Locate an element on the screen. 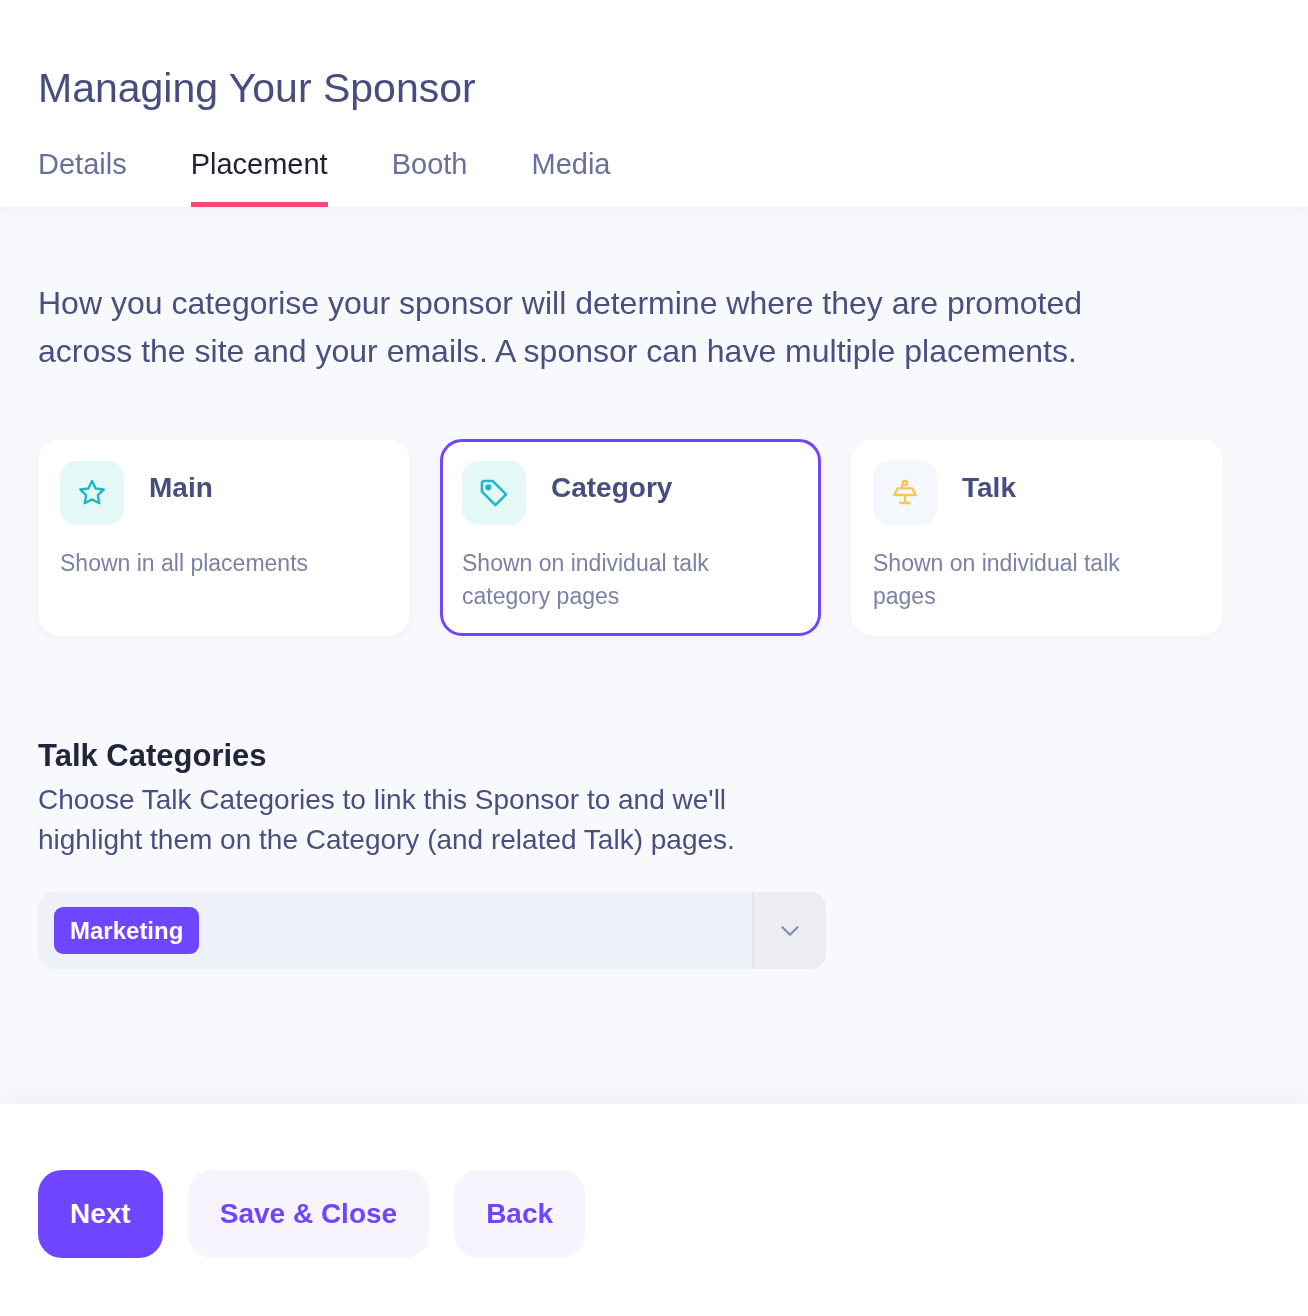  tab: Booth is located at coordinates (429, 176).